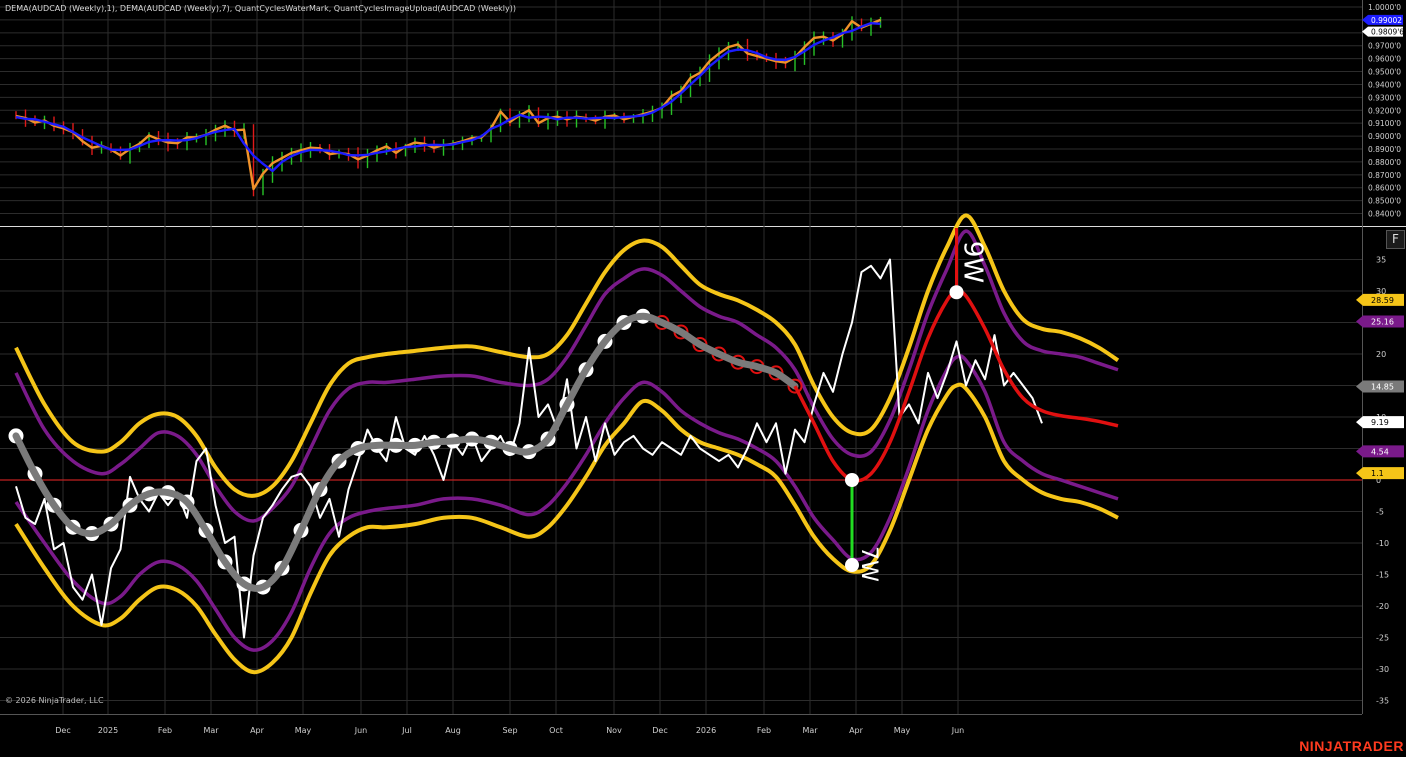  What do you see at coordinates (406, 730) in the screenshot?
I see `time-tick-label: Jul` at bounding box center [406, 730].